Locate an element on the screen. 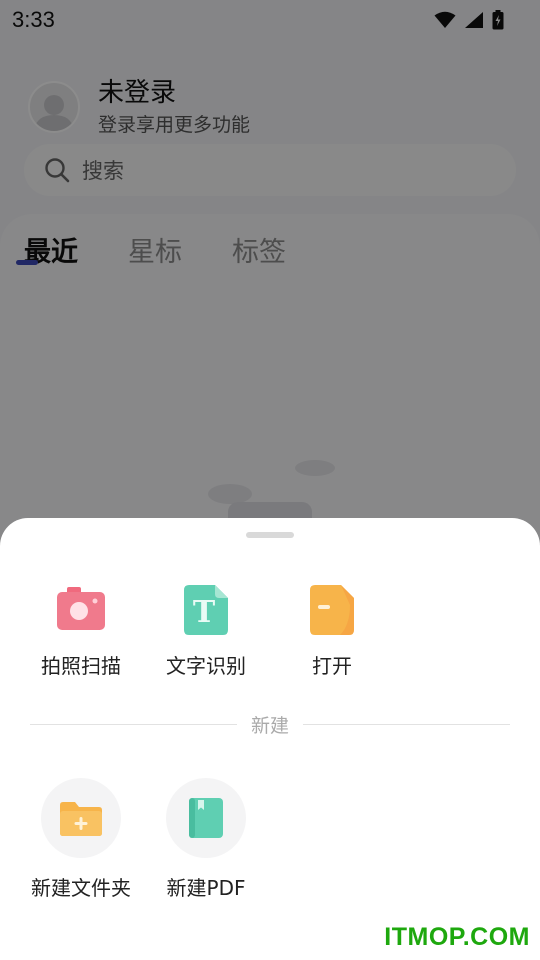  text-recognition-button: T 文字识别 is located at coordinates (206, 630).